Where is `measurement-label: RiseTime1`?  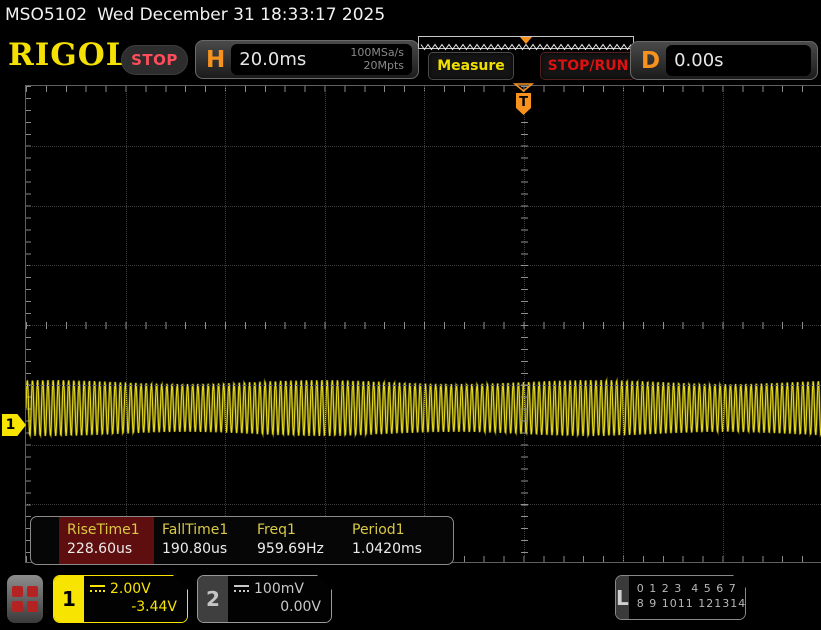 measurement-label: RiseTime1 is located at coordinates (103, 530).